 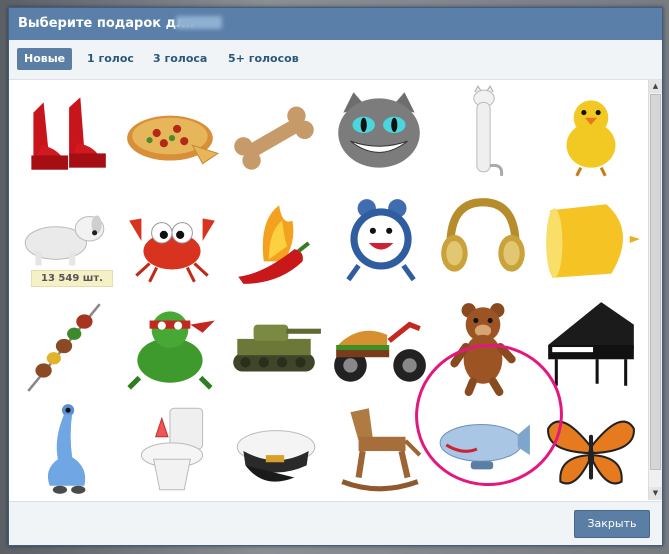 I want to click on gift-grand-piano, so click(x=591, y=345).